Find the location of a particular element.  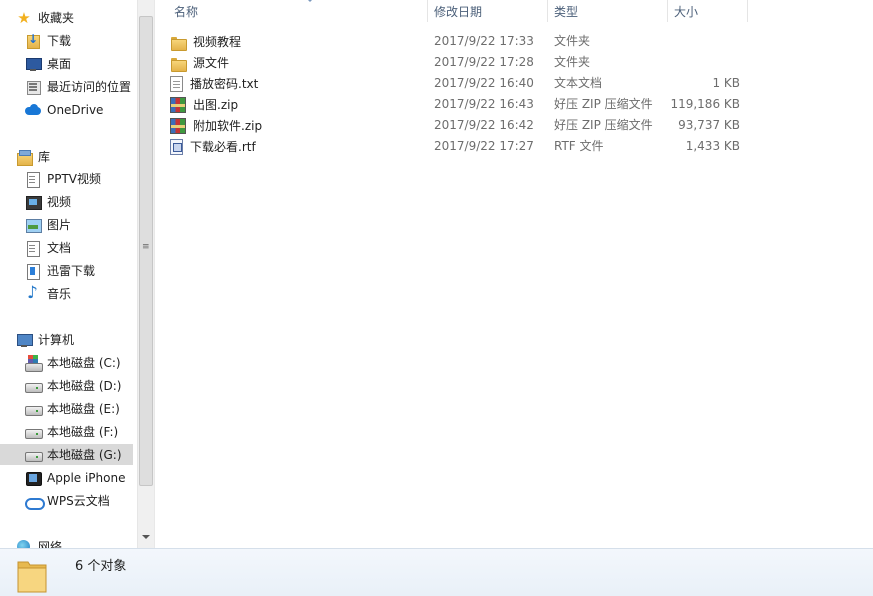

nav-item-label: 下载 is located at coordinates (59, 41).